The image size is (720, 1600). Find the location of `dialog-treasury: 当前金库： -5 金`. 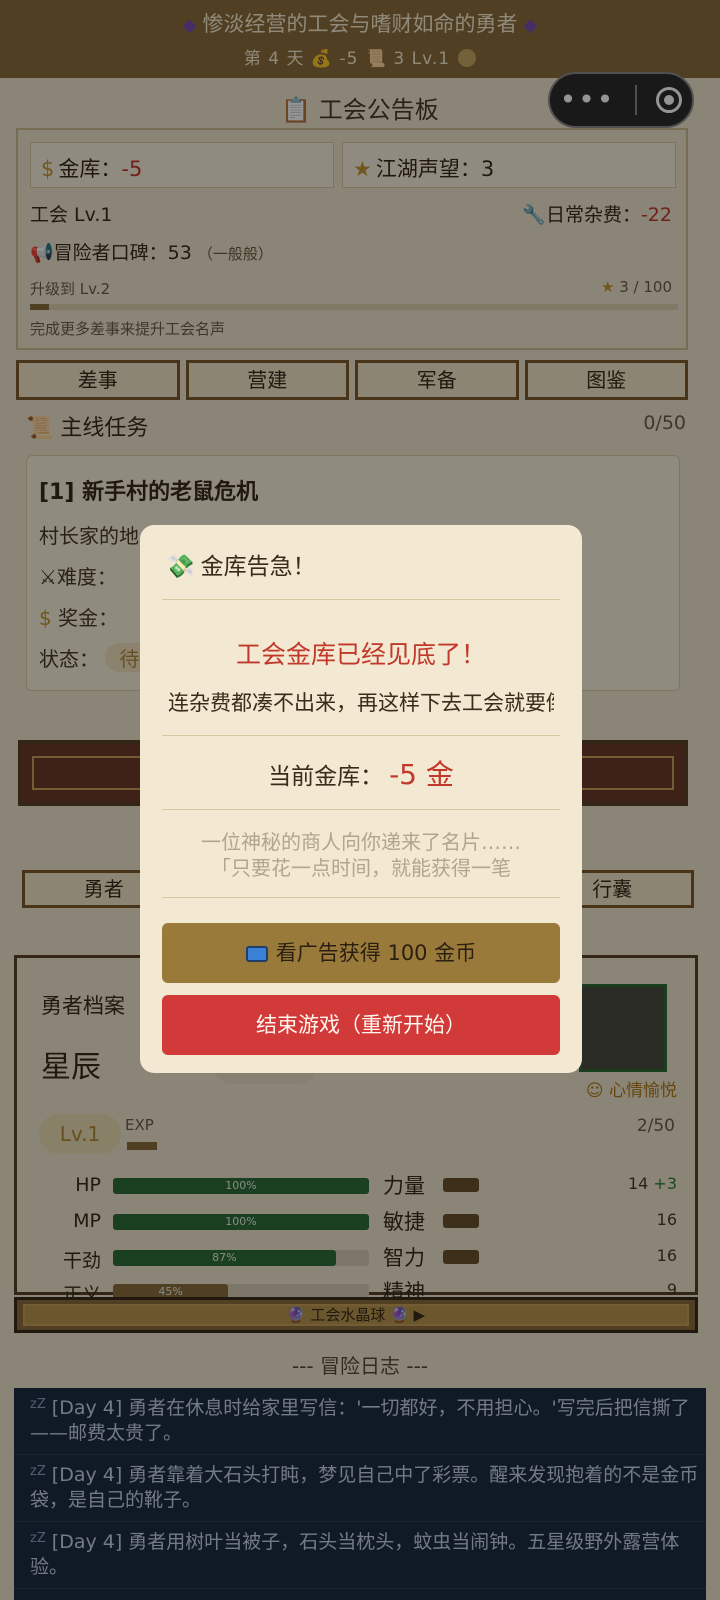

dialog-treasury: 当前金库： -5 金 is located at coordinates (361, 774).